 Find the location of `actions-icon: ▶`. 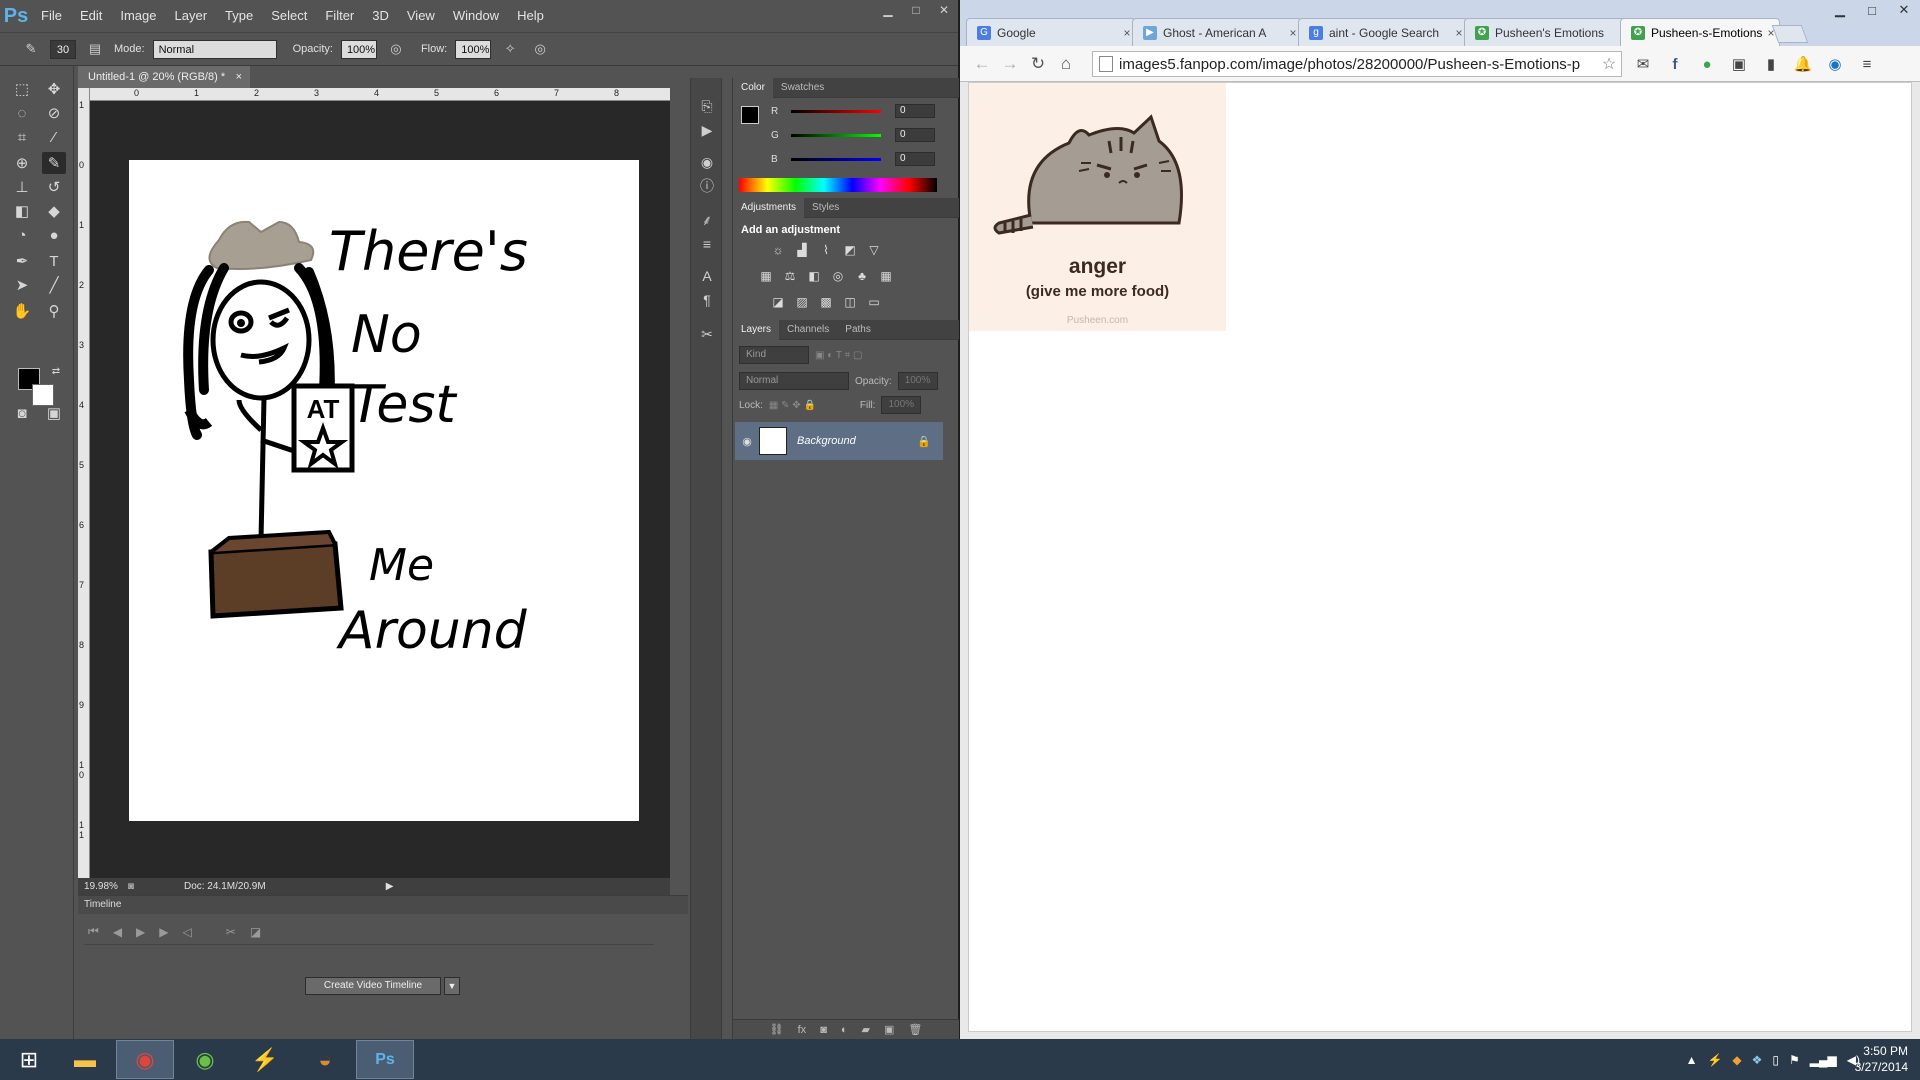

actions-icon: ▶ is located at coordinates (707, 130).